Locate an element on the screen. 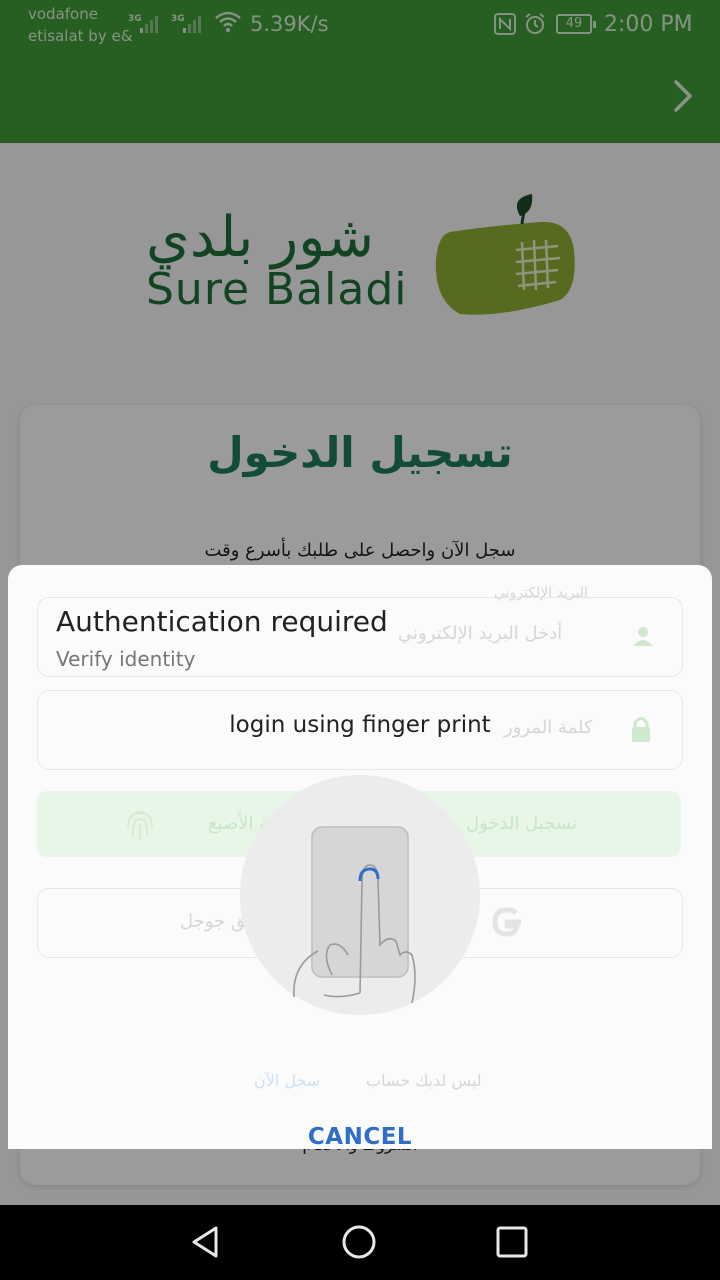  register-link: سجل الآن is located at coordinates (287, 1080).